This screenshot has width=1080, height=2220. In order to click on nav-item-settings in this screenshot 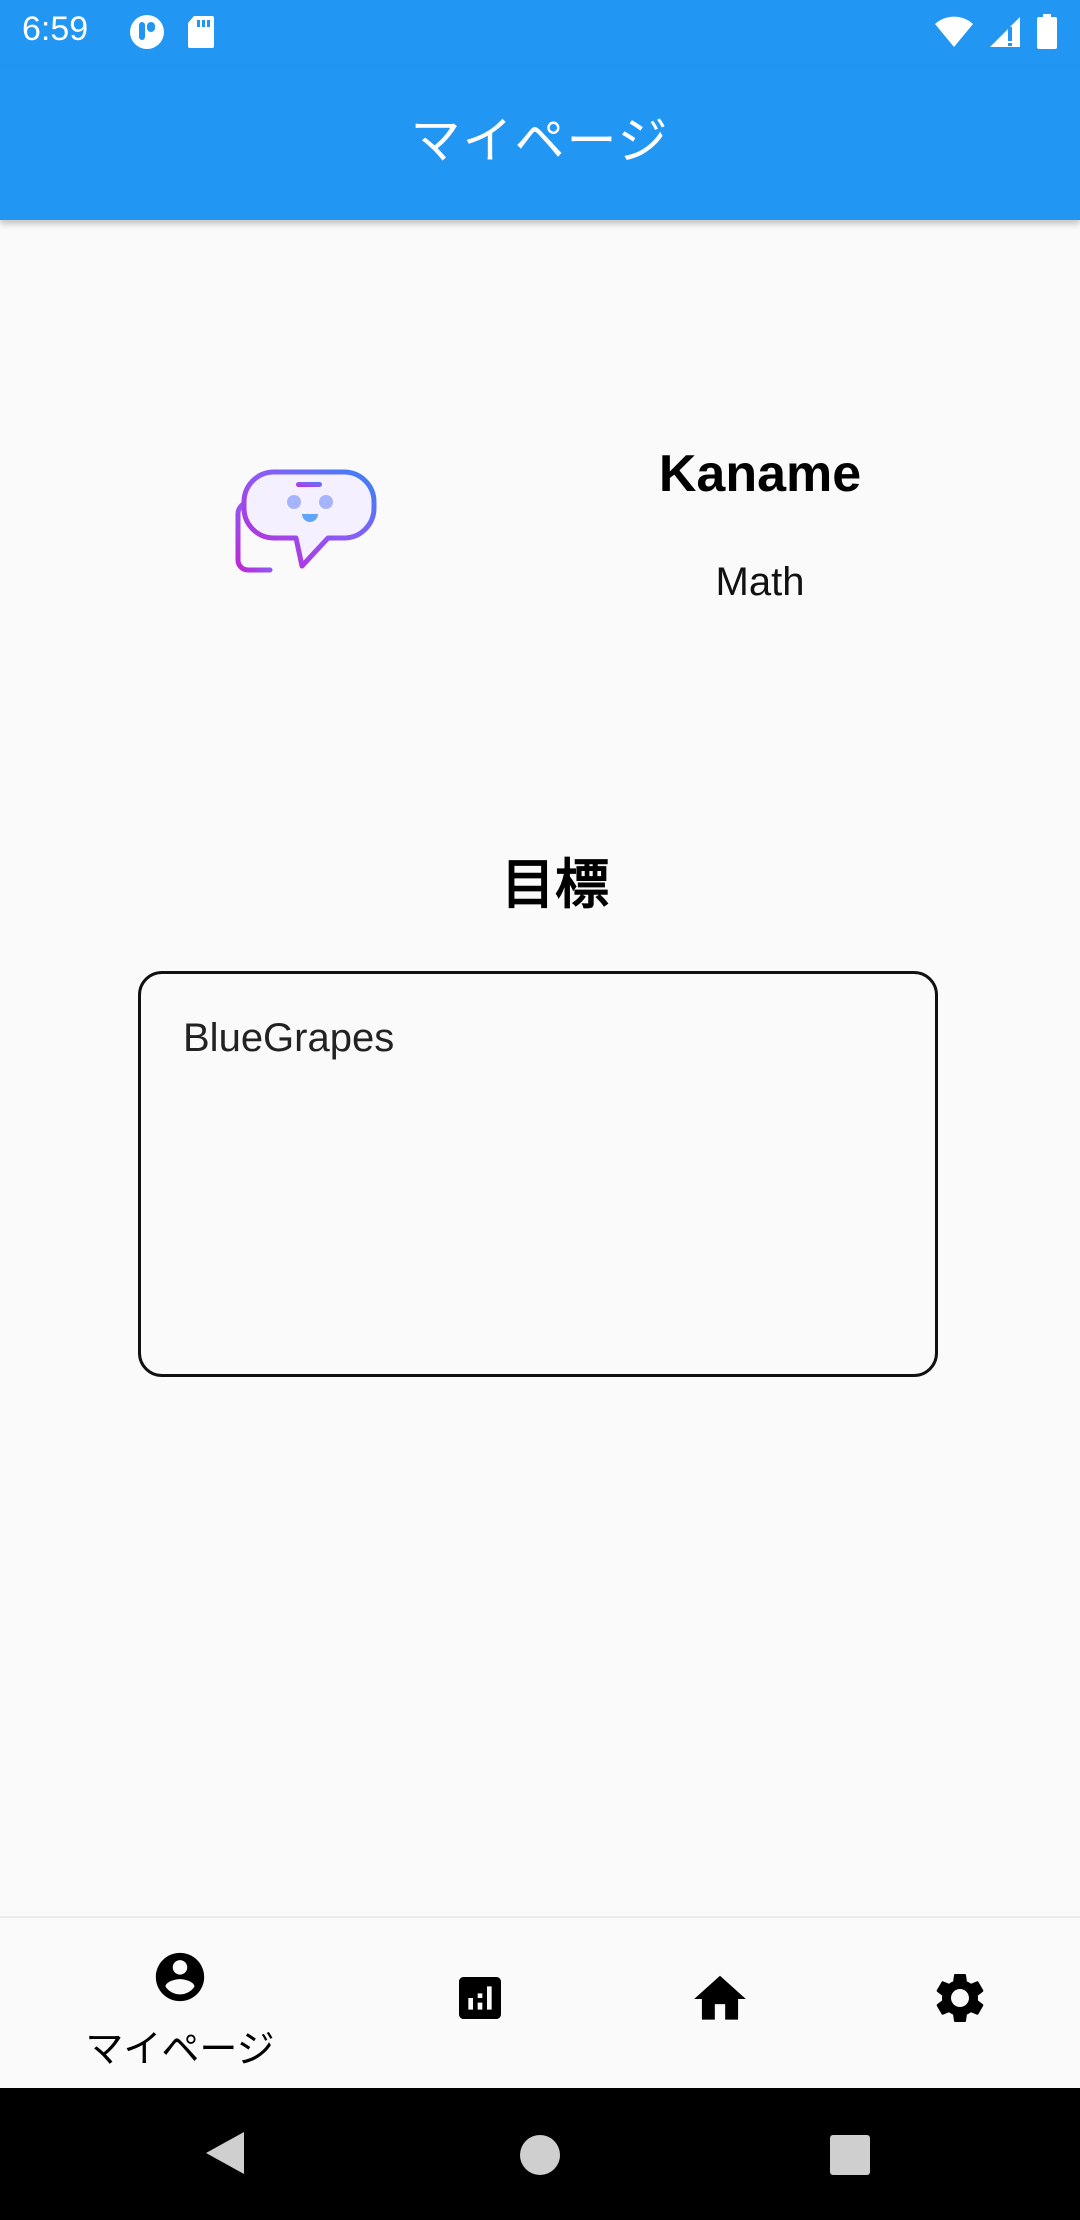, I will do `click(960, 2004)`.